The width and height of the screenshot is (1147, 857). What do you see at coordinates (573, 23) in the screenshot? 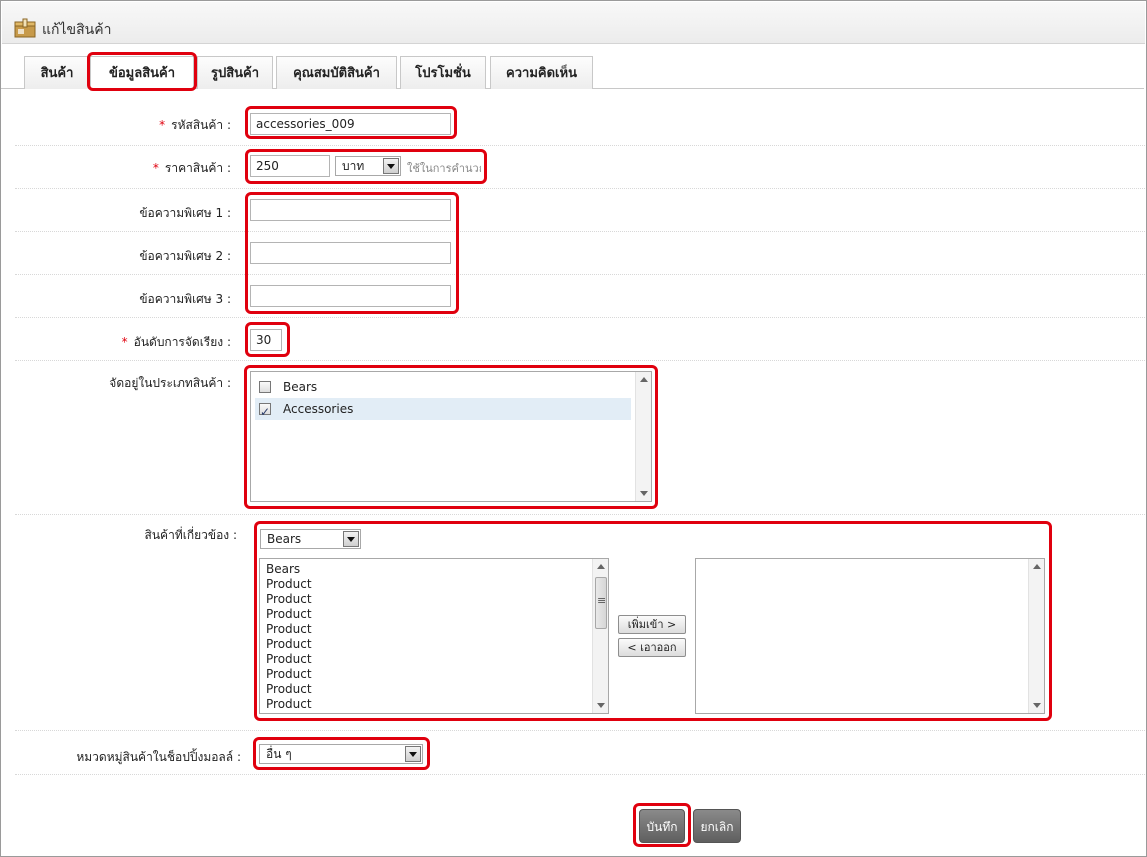
I see `title-bar: แก้ไขสินค้า` at bounding box center [573, 23].